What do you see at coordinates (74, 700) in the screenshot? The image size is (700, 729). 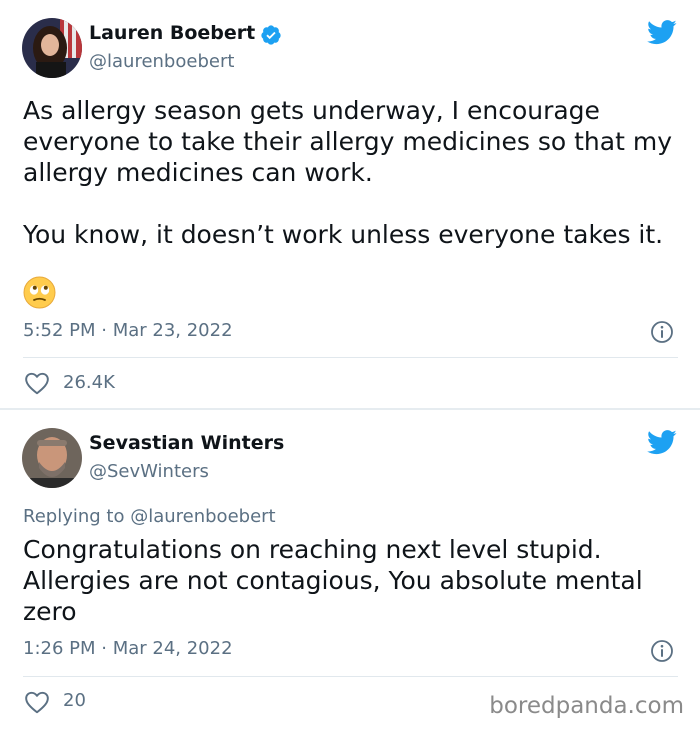 I see `like-count: 20` at bounding box center [74, 700].